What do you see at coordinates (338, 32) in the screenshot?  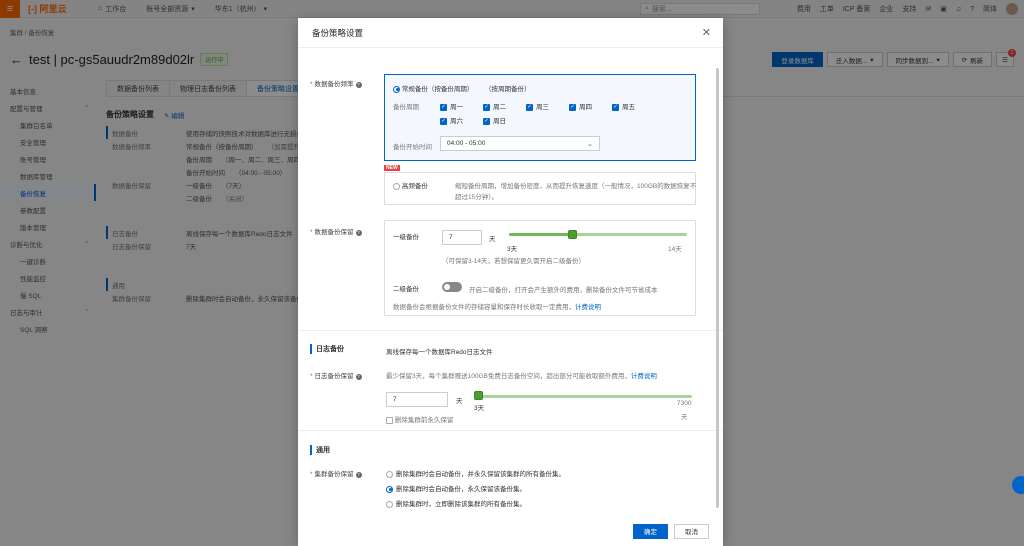 I see `dialog-title: 备份策略设置` at bounding box center [338, 32].